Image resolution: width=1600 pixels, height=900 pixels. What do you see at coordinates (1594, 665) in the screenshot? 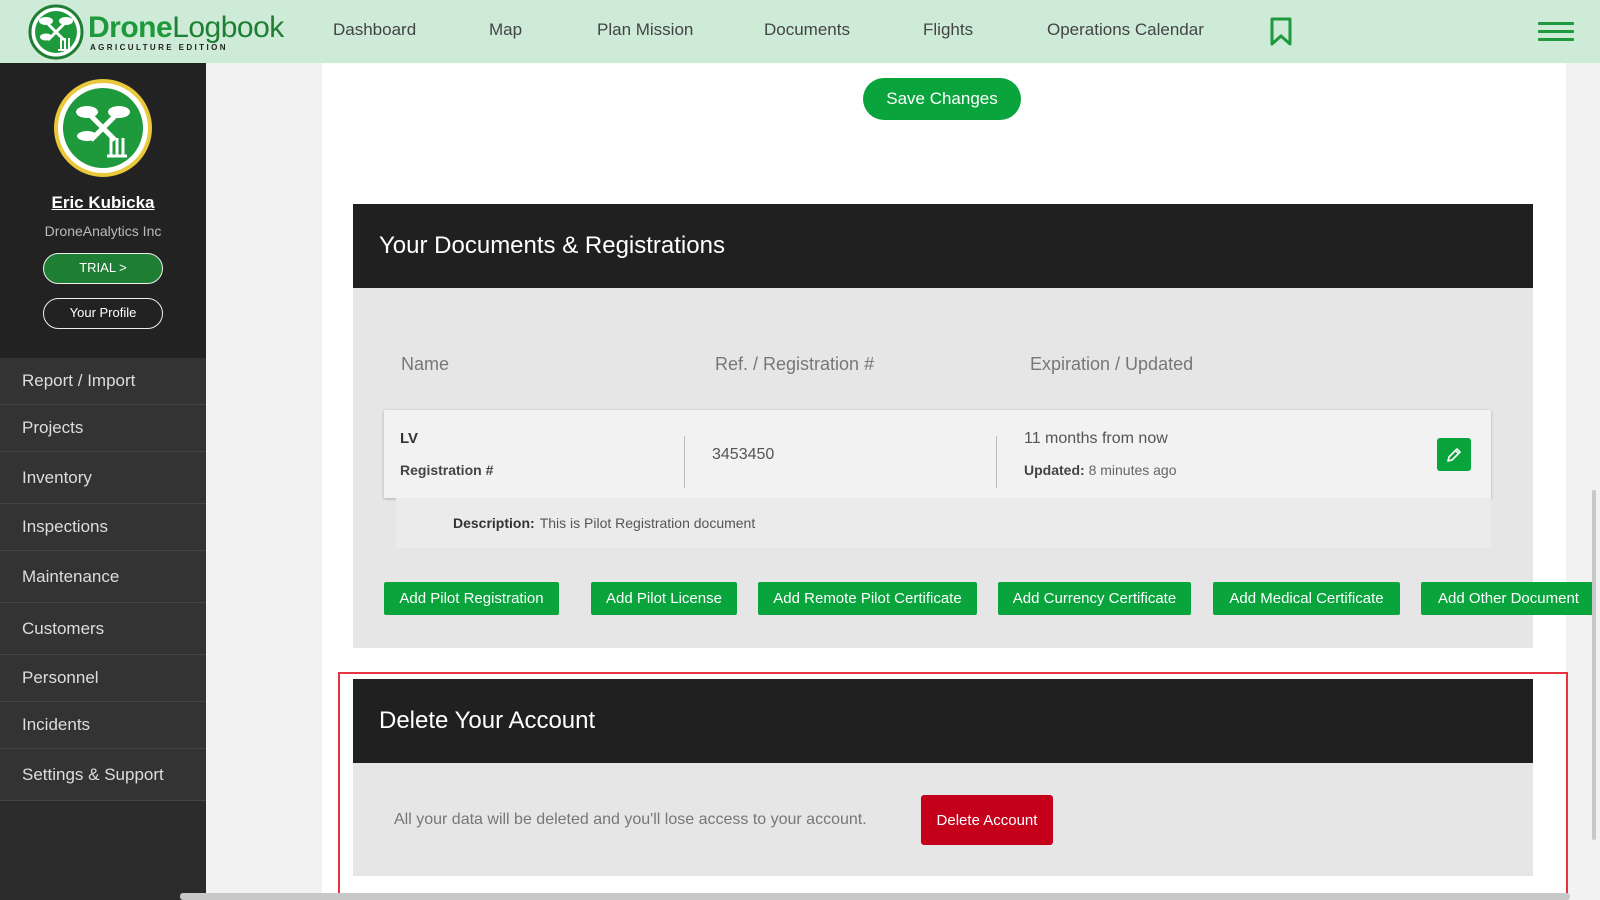
I see `vertical-scrollbar` at bounding box center [1594, 665].